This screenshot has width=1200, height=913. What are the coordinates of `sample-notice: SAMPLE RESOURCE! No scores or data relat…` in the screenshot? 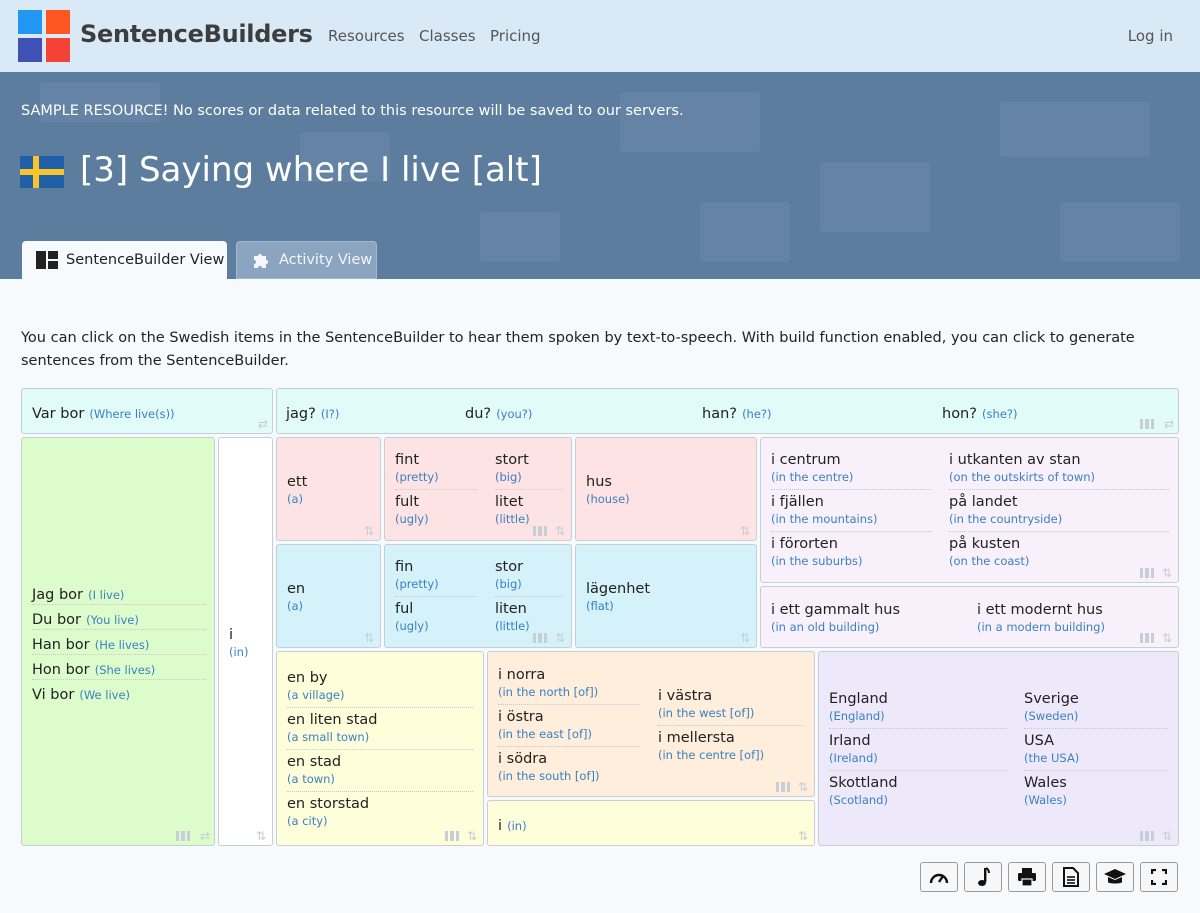 It's located at (352, 111).